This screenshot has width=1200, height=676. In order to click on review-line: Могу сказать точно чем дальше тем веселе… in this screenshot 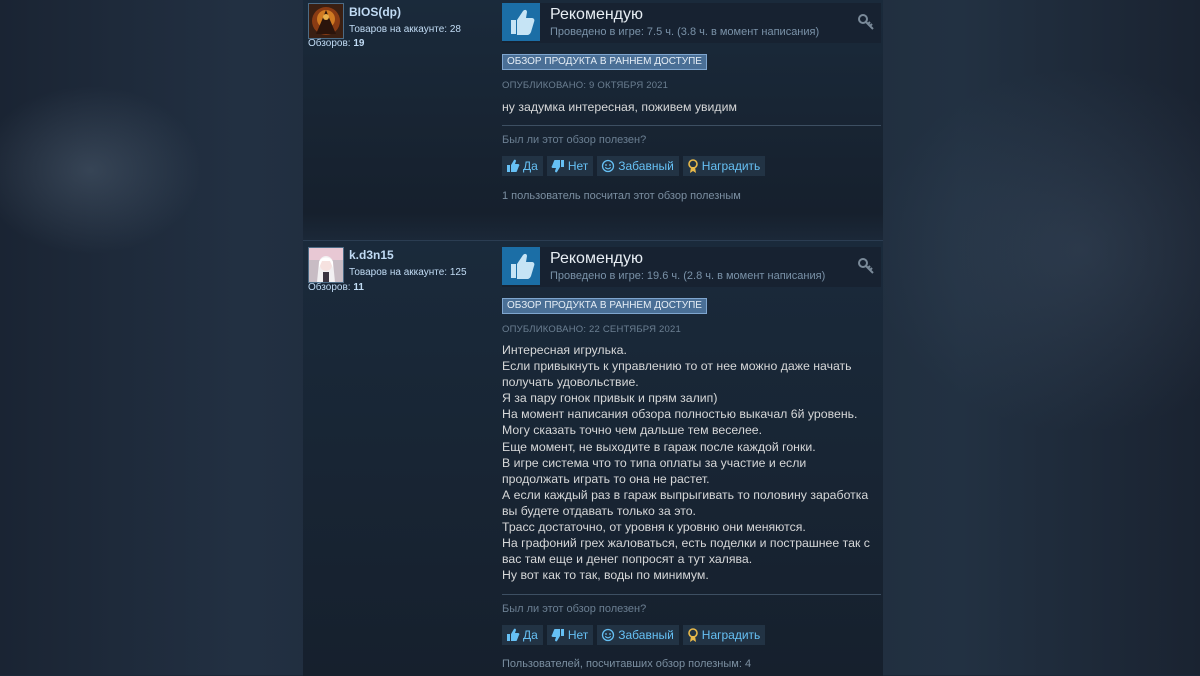, I will do `click(632, 430)`.